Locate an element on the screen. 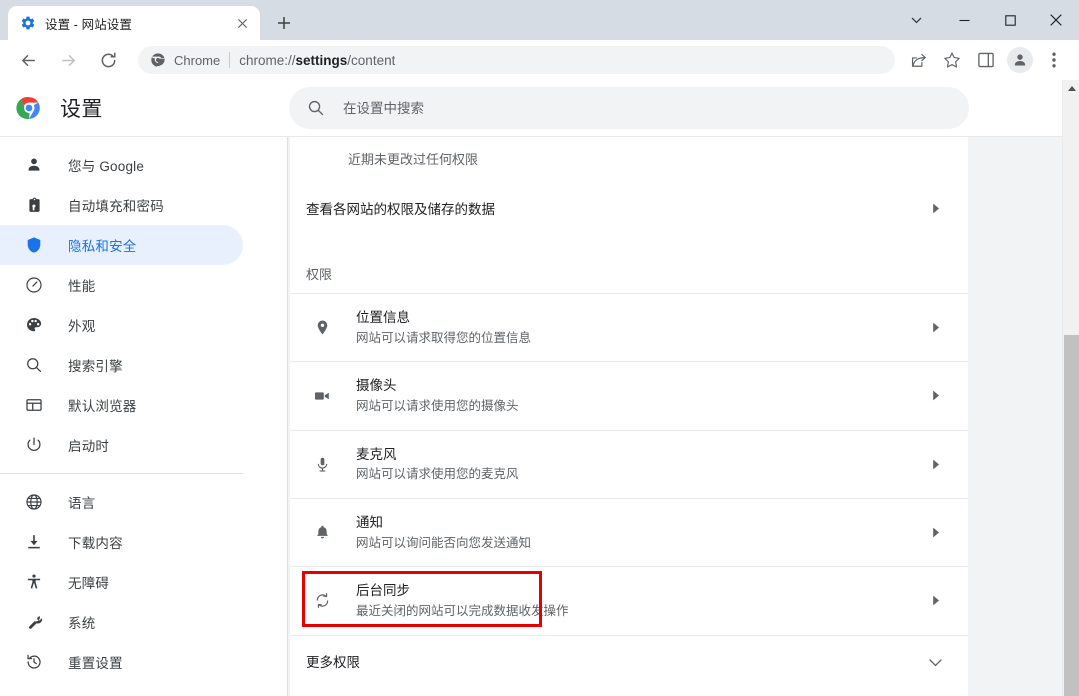 This screenshot has height=696, width=1079. maximize-button is located at coordinates (1010, 20).